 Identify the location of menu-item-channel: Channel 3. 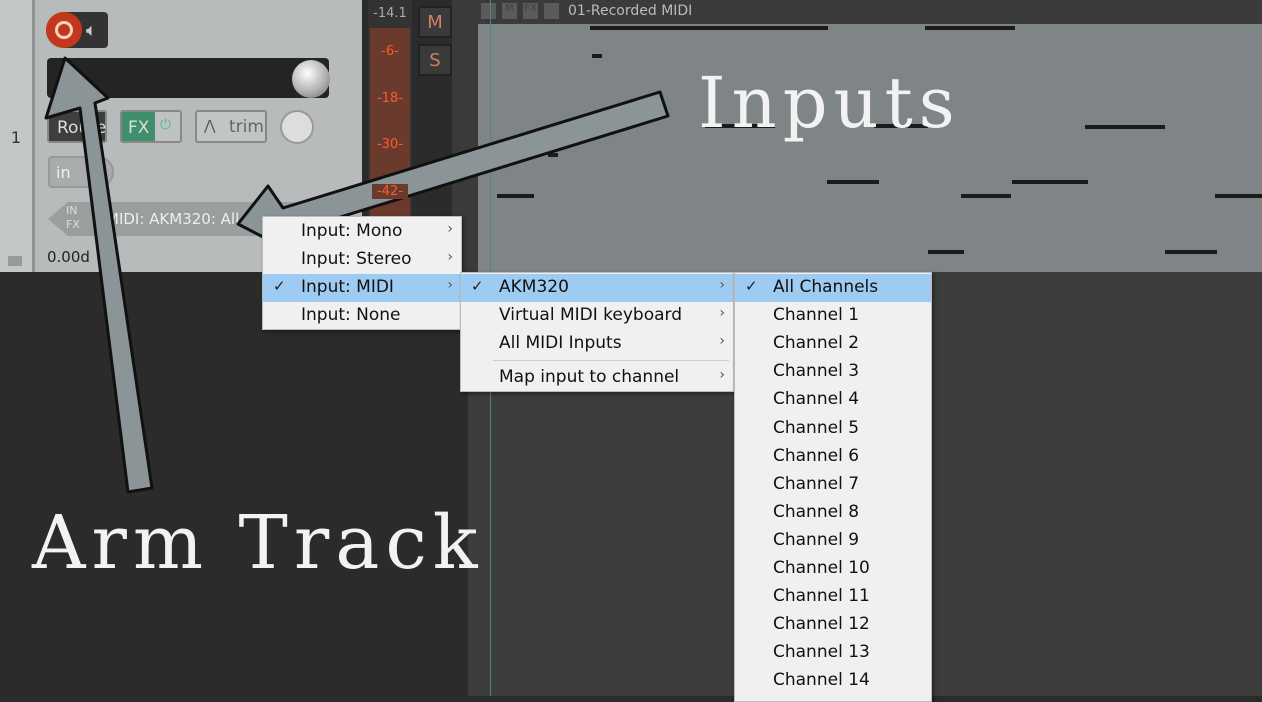
(833, 372).